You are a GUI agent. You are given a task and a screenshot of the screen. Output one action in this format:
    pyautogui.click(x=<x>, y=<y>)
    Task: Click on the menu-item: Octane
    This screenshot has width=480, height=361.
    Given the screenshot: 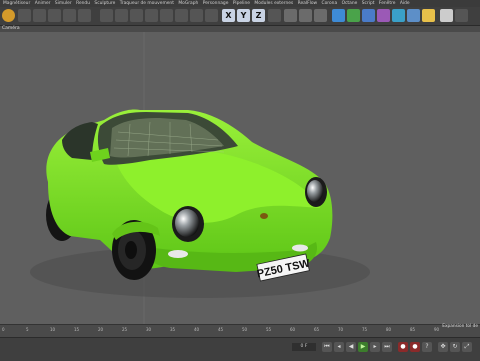 What is the action you would take?
    pyautogui.click(x=350, y=3)
    